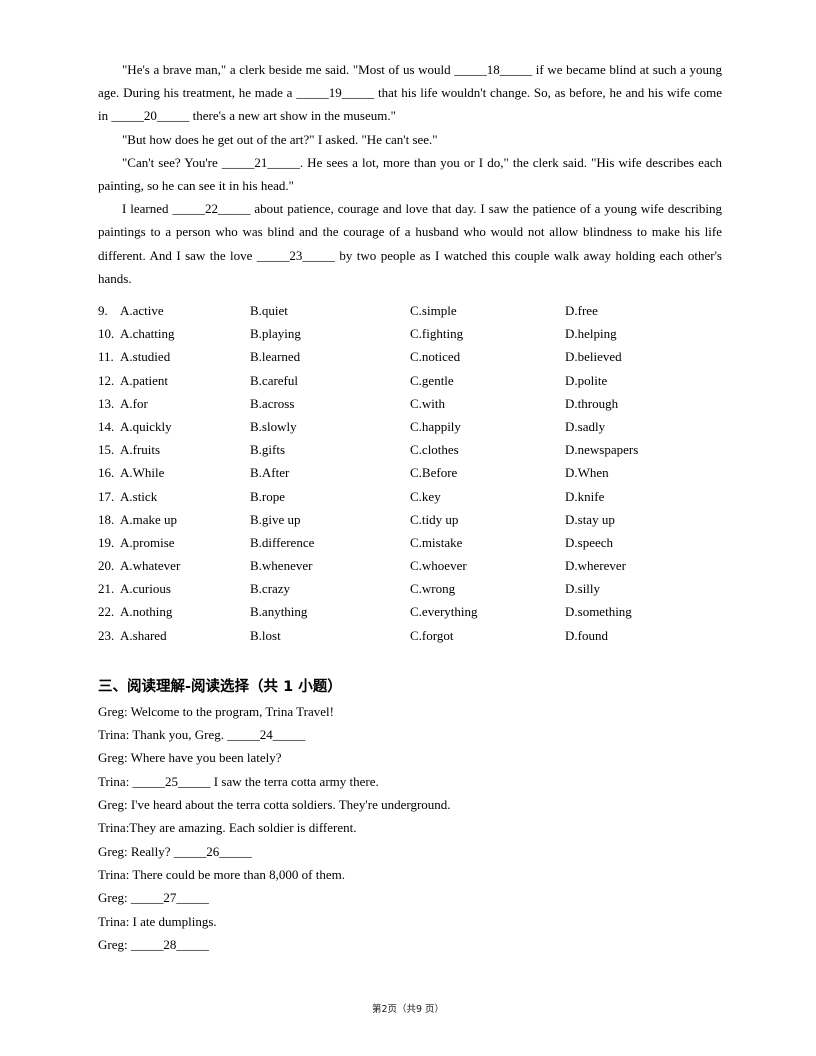  What do you see at coordinates (275, 333) in the screenshot?
I see `option-choice-b: B.playing` at bounding box center [275, 333].